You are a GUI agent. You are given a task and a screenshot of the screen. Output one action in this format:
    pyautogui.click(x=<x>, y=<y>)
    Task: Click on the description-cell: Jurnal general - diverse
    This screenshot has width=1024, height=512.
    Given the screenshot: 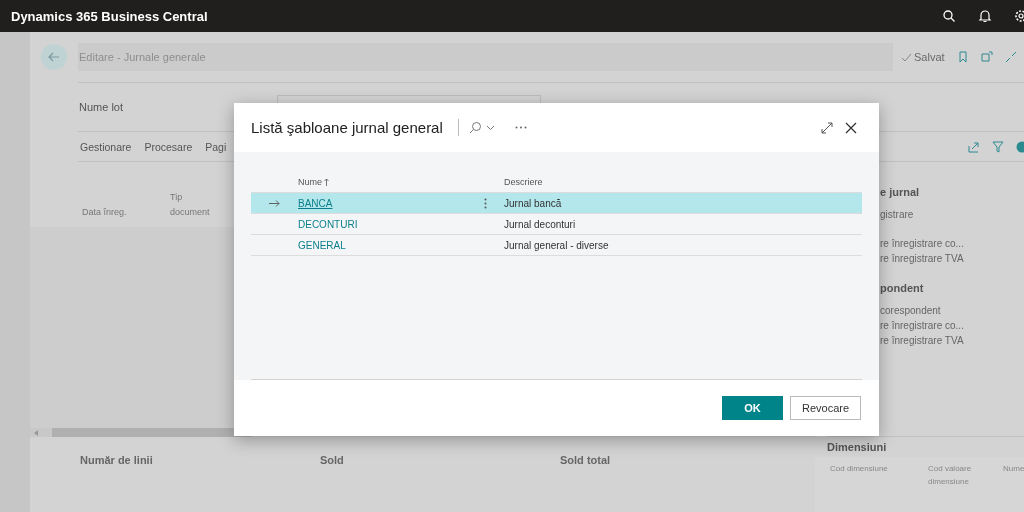 What is the action you would take?
    pyautogui.click(x=556, y=245)
    